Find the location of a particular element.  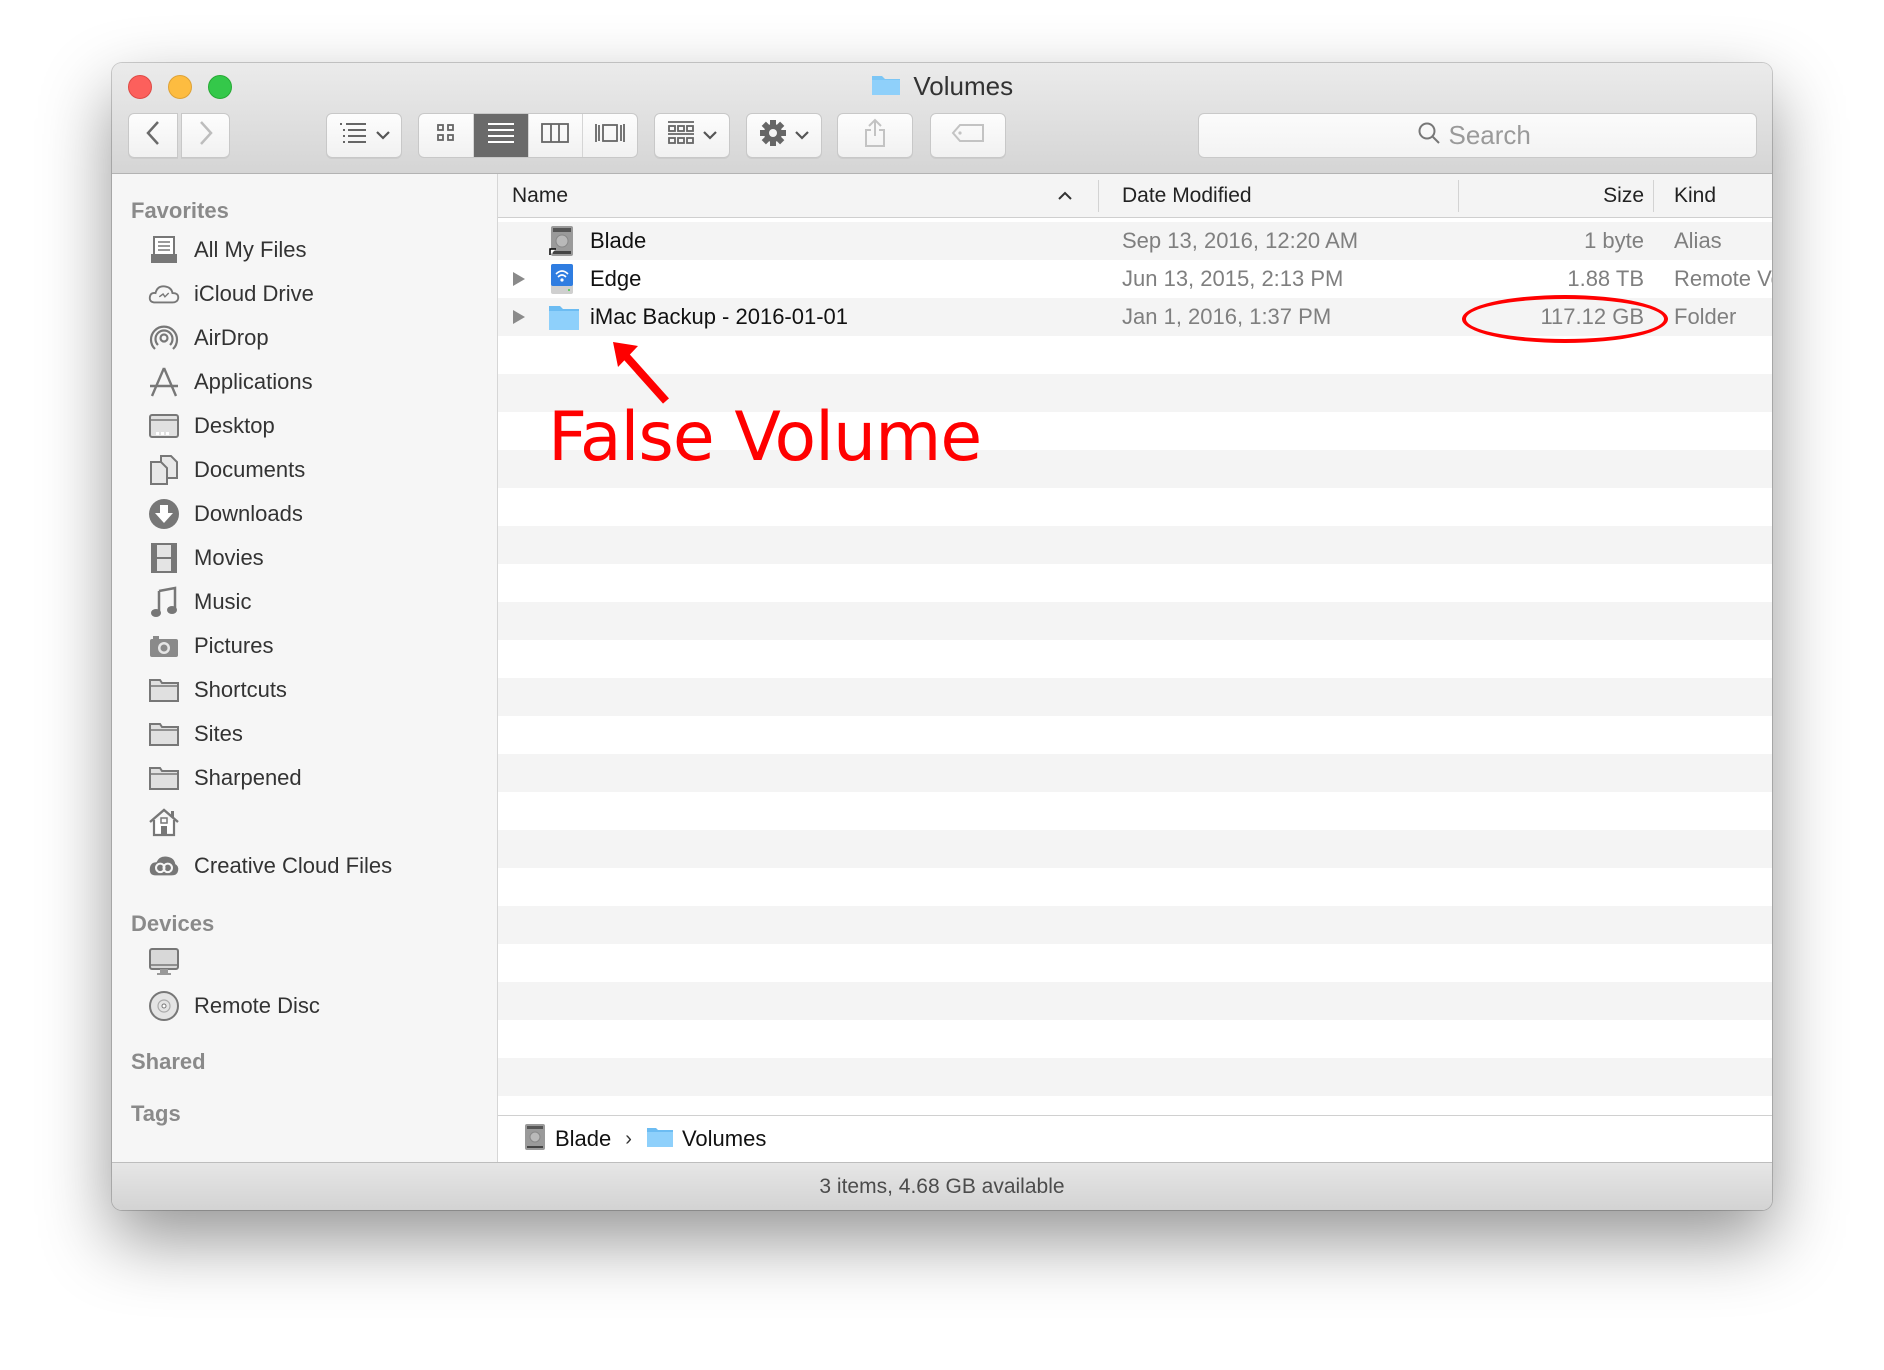

sidebar-item-label: iCloud Drive is located at coordinates (254, 293).